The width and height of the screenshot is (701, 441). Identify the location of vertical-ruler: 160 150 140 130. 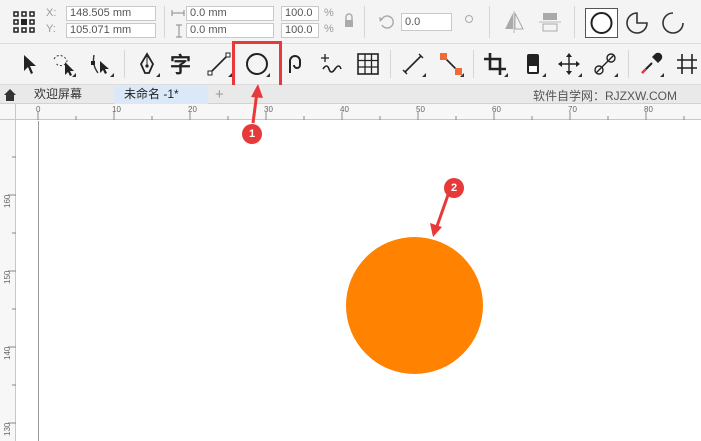
(8, 280).